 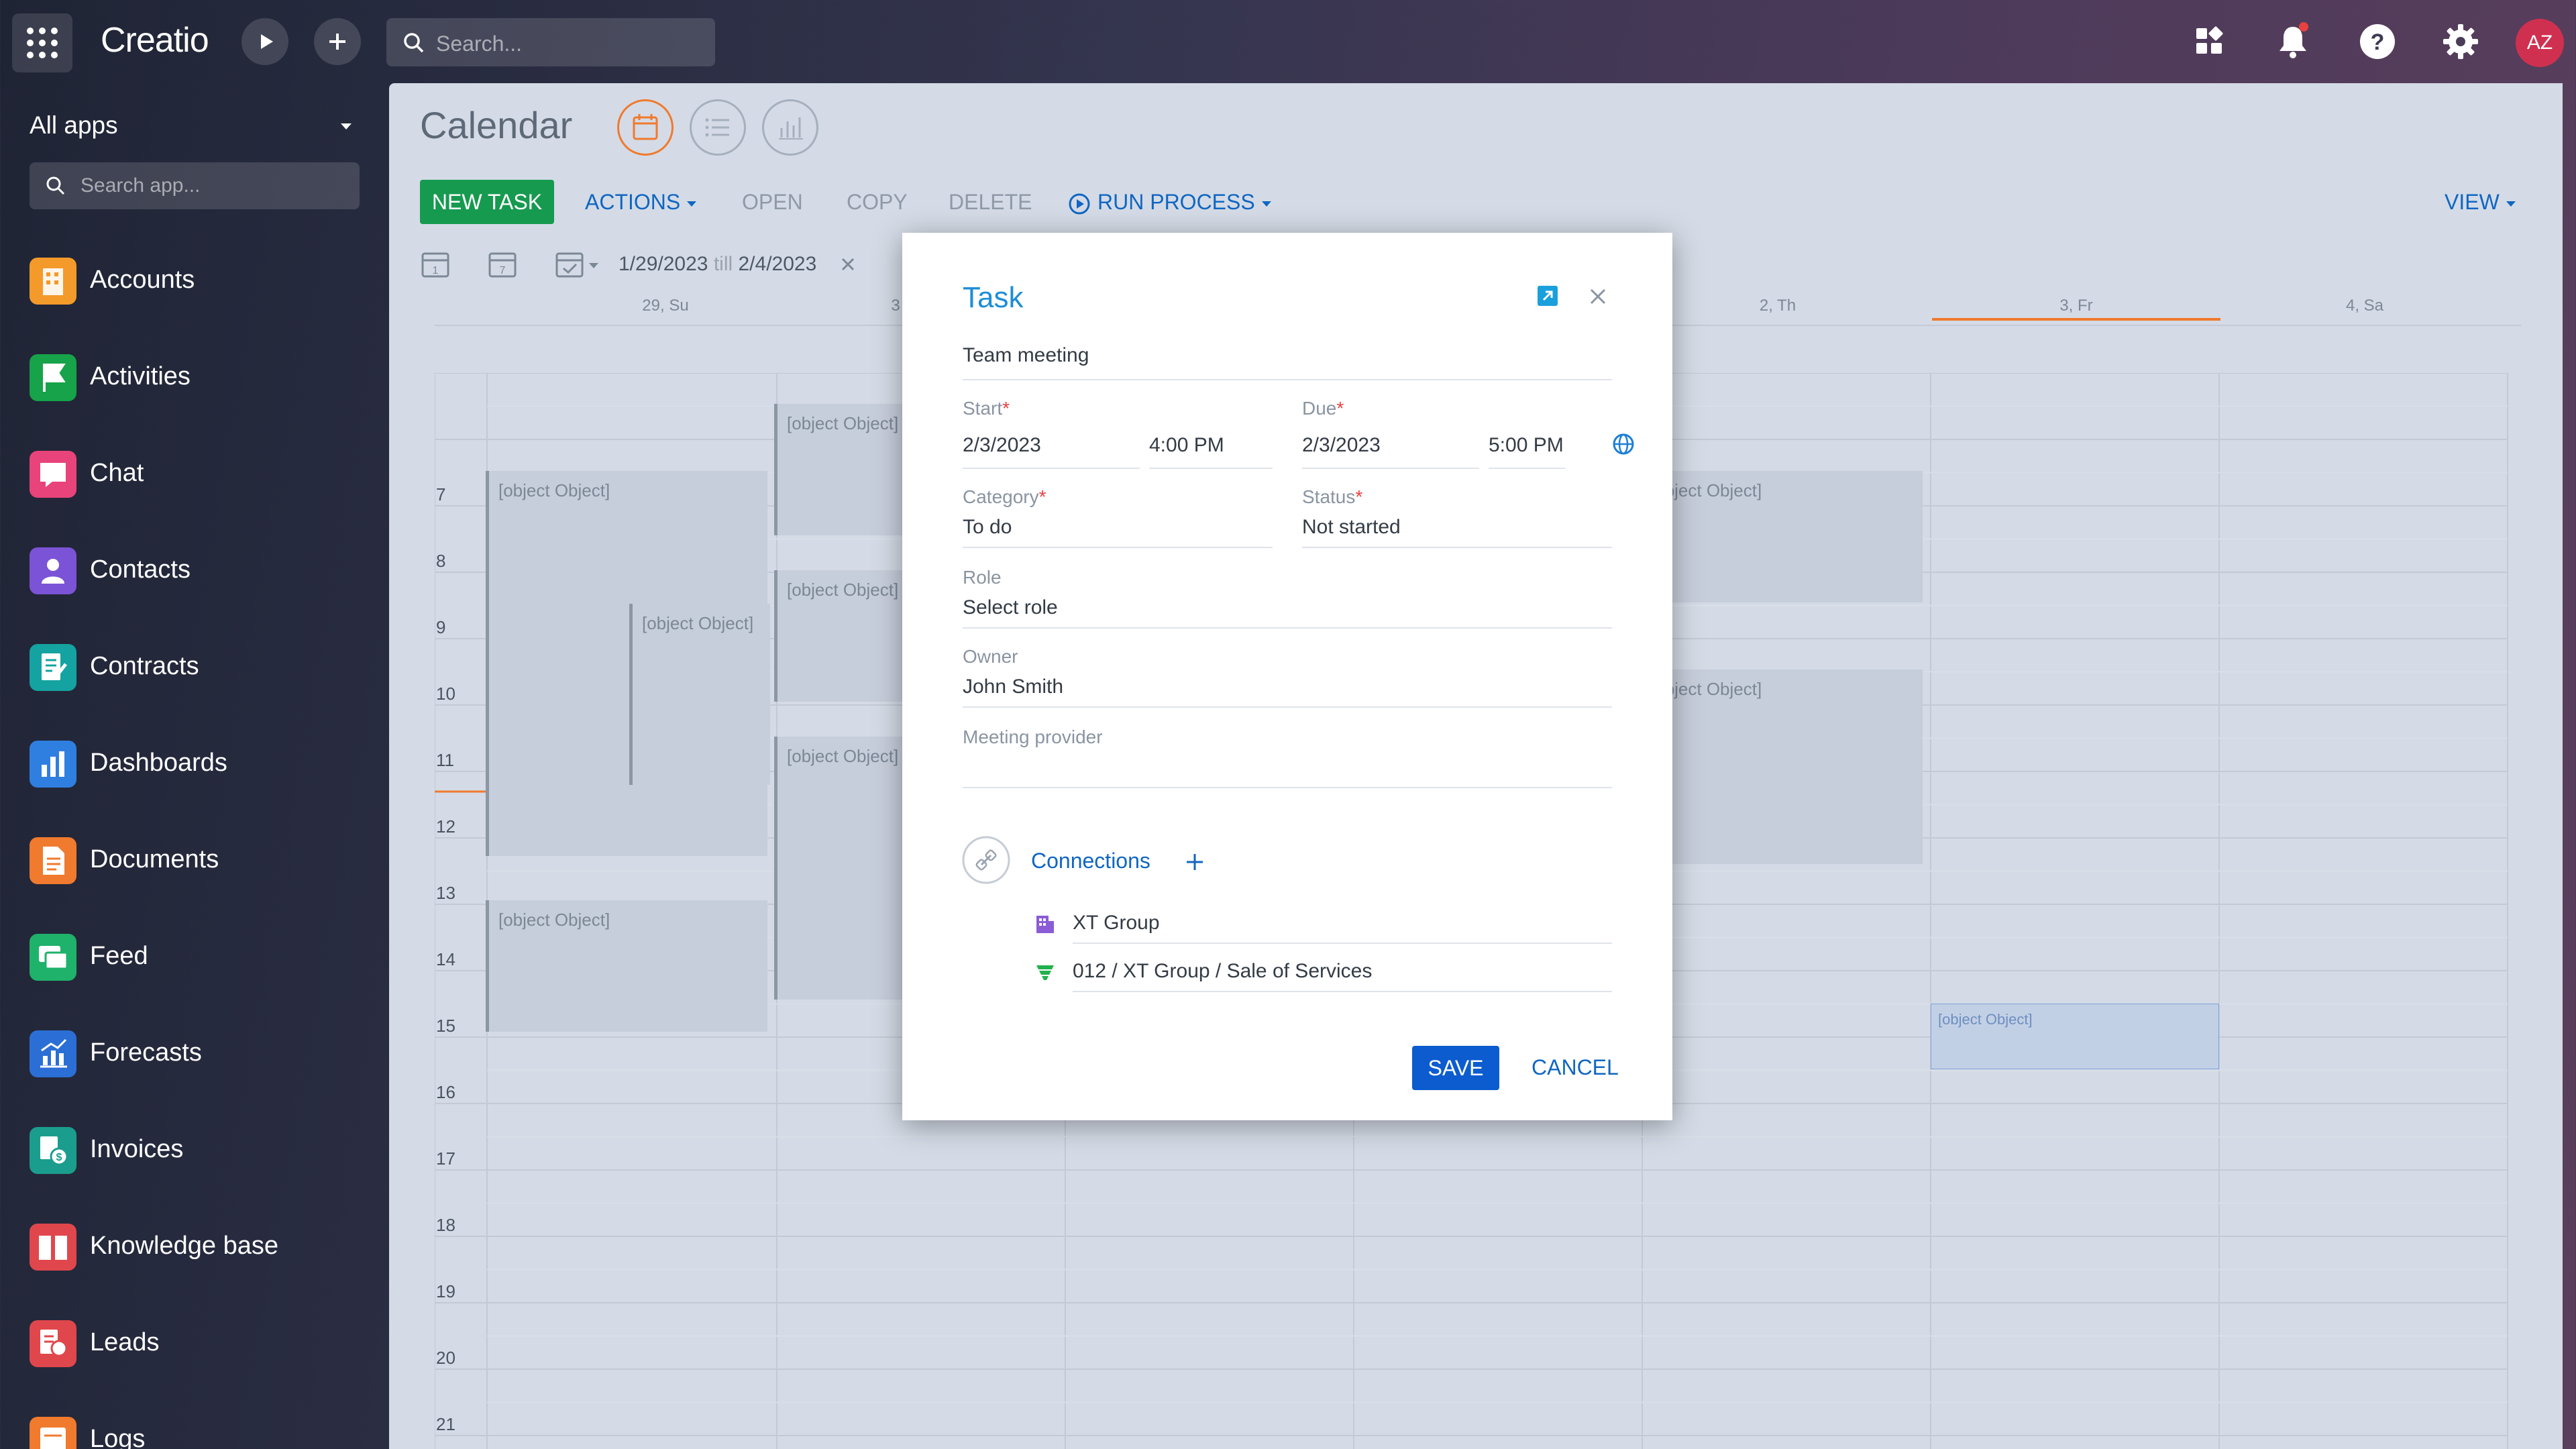 I want to click on grid-icon, so click(x=42, y=43).